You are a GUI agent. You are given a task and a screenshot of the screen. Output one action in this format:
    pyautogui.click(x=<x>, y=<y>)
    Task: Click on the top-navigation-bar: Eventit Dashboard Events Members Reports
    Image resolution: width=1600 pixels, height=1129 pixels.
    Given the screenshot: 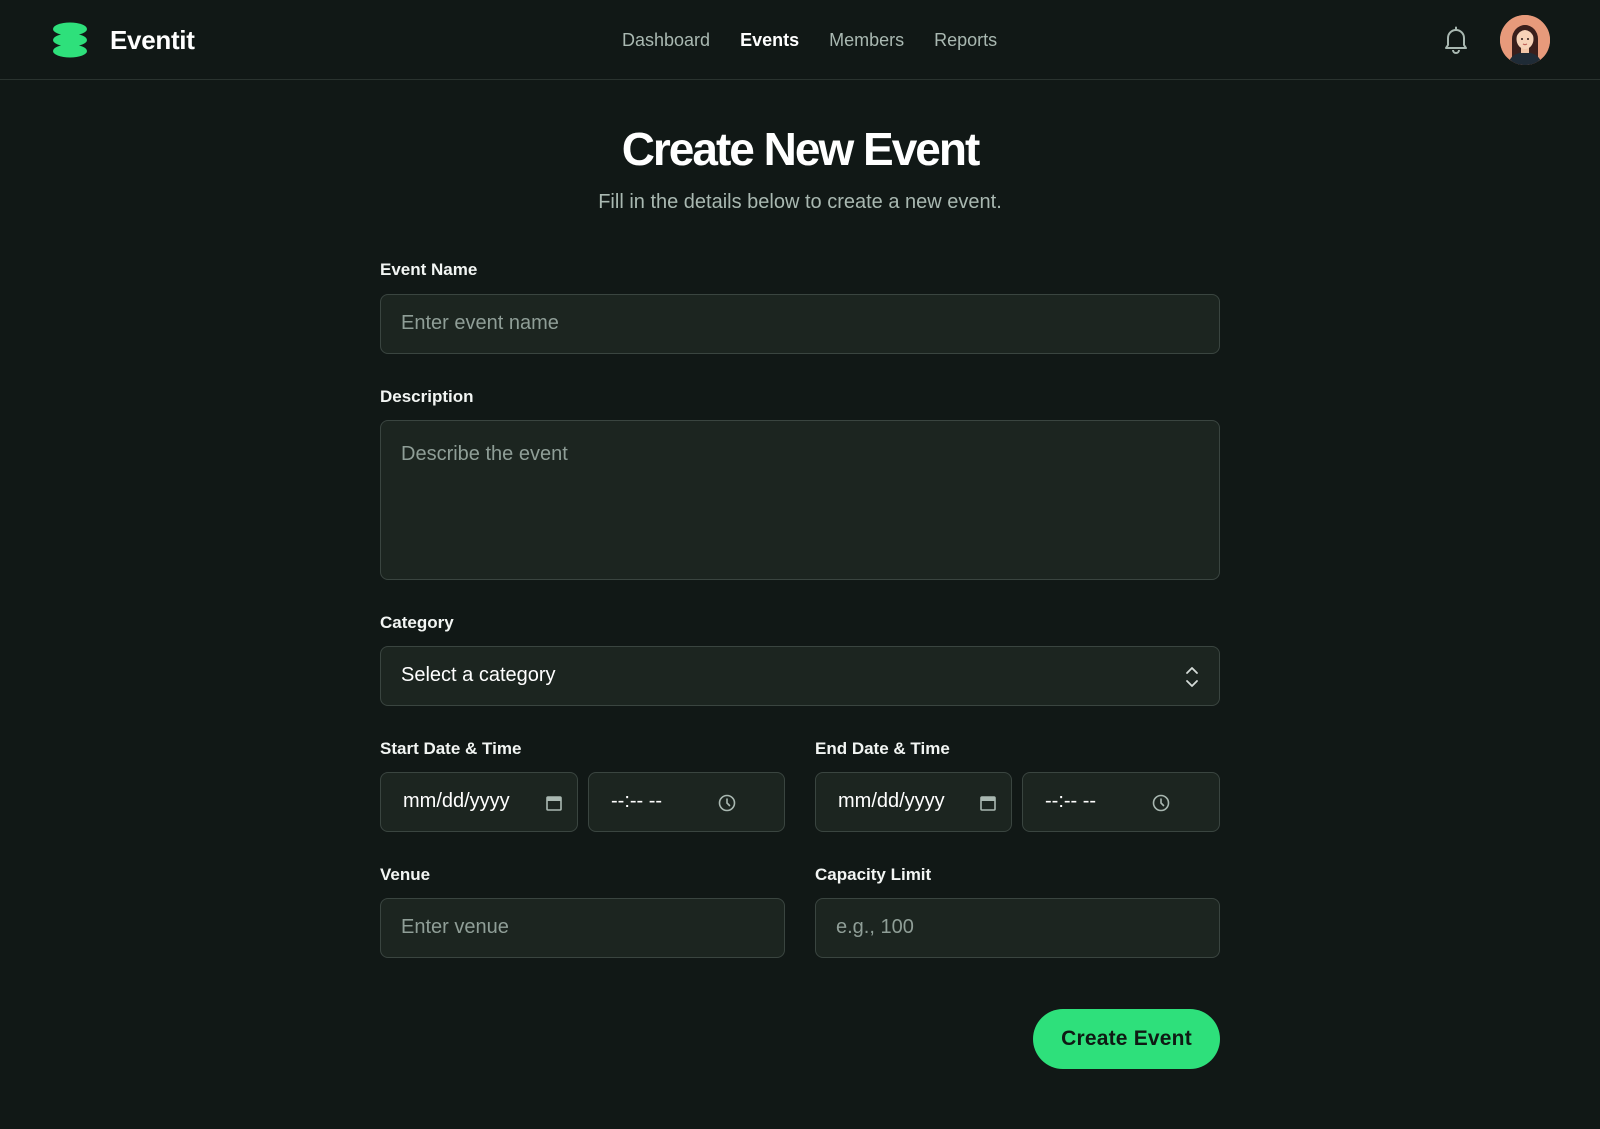 What is the action you would take?
    pyautogui.click(x=800, y=40)
    